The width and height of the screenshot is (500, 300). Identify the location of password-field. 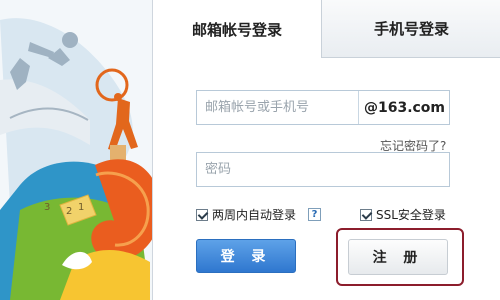
(323, 169).